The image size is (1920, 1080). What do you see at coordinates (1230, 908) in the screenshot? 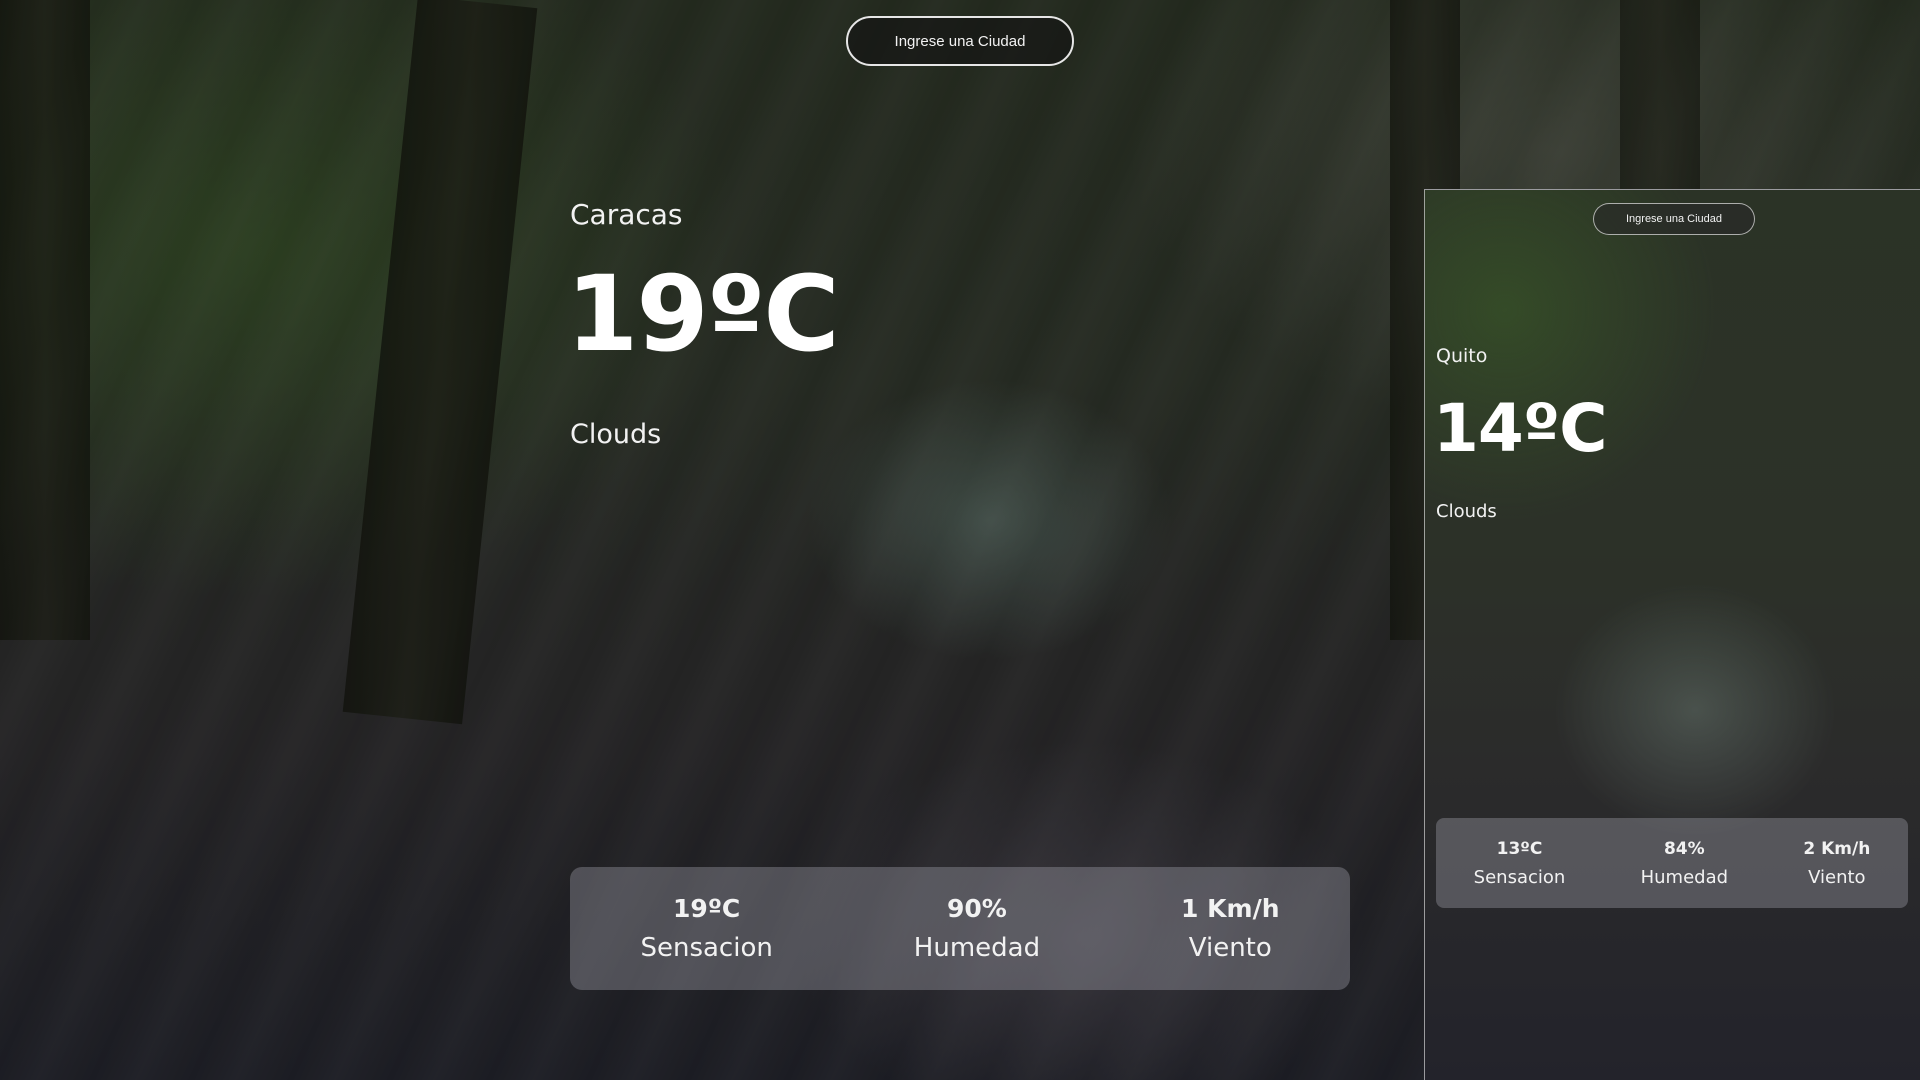
I see `stat-value: 1 Km/h` at bounding box center [1230, 908].